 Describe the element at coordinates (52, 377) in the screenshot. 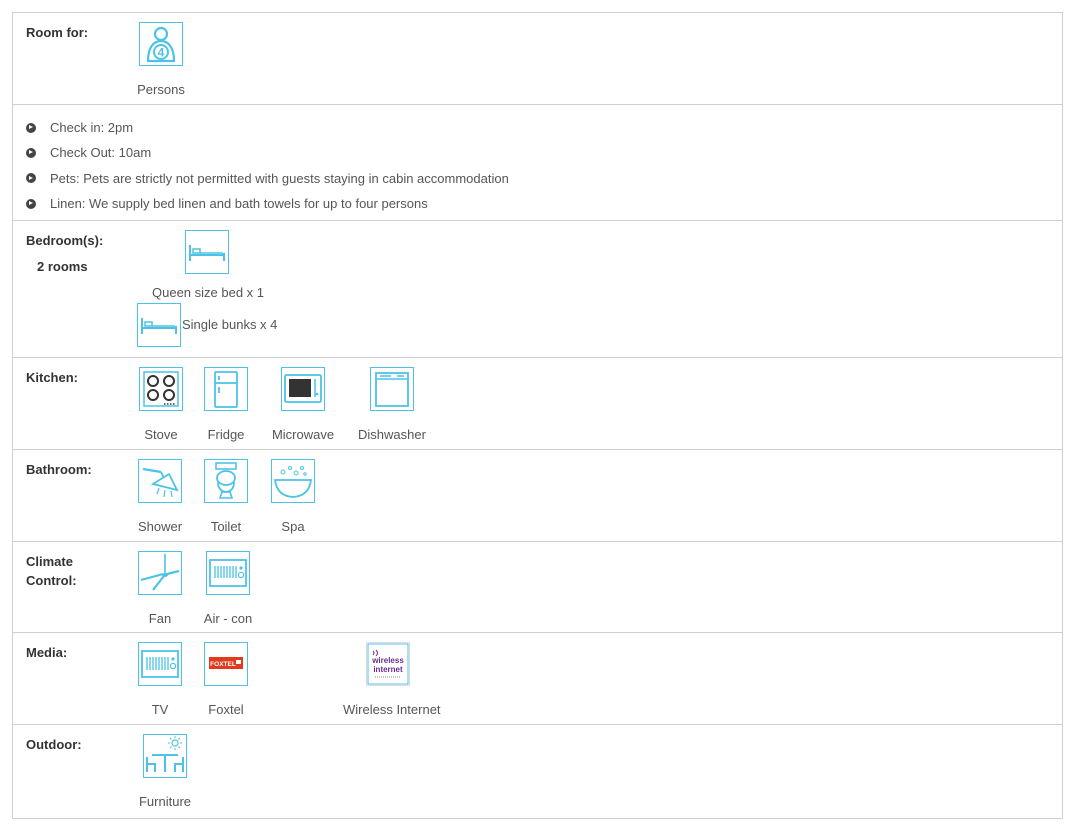

I see `kitchen-label: Kitchen:` at that location.